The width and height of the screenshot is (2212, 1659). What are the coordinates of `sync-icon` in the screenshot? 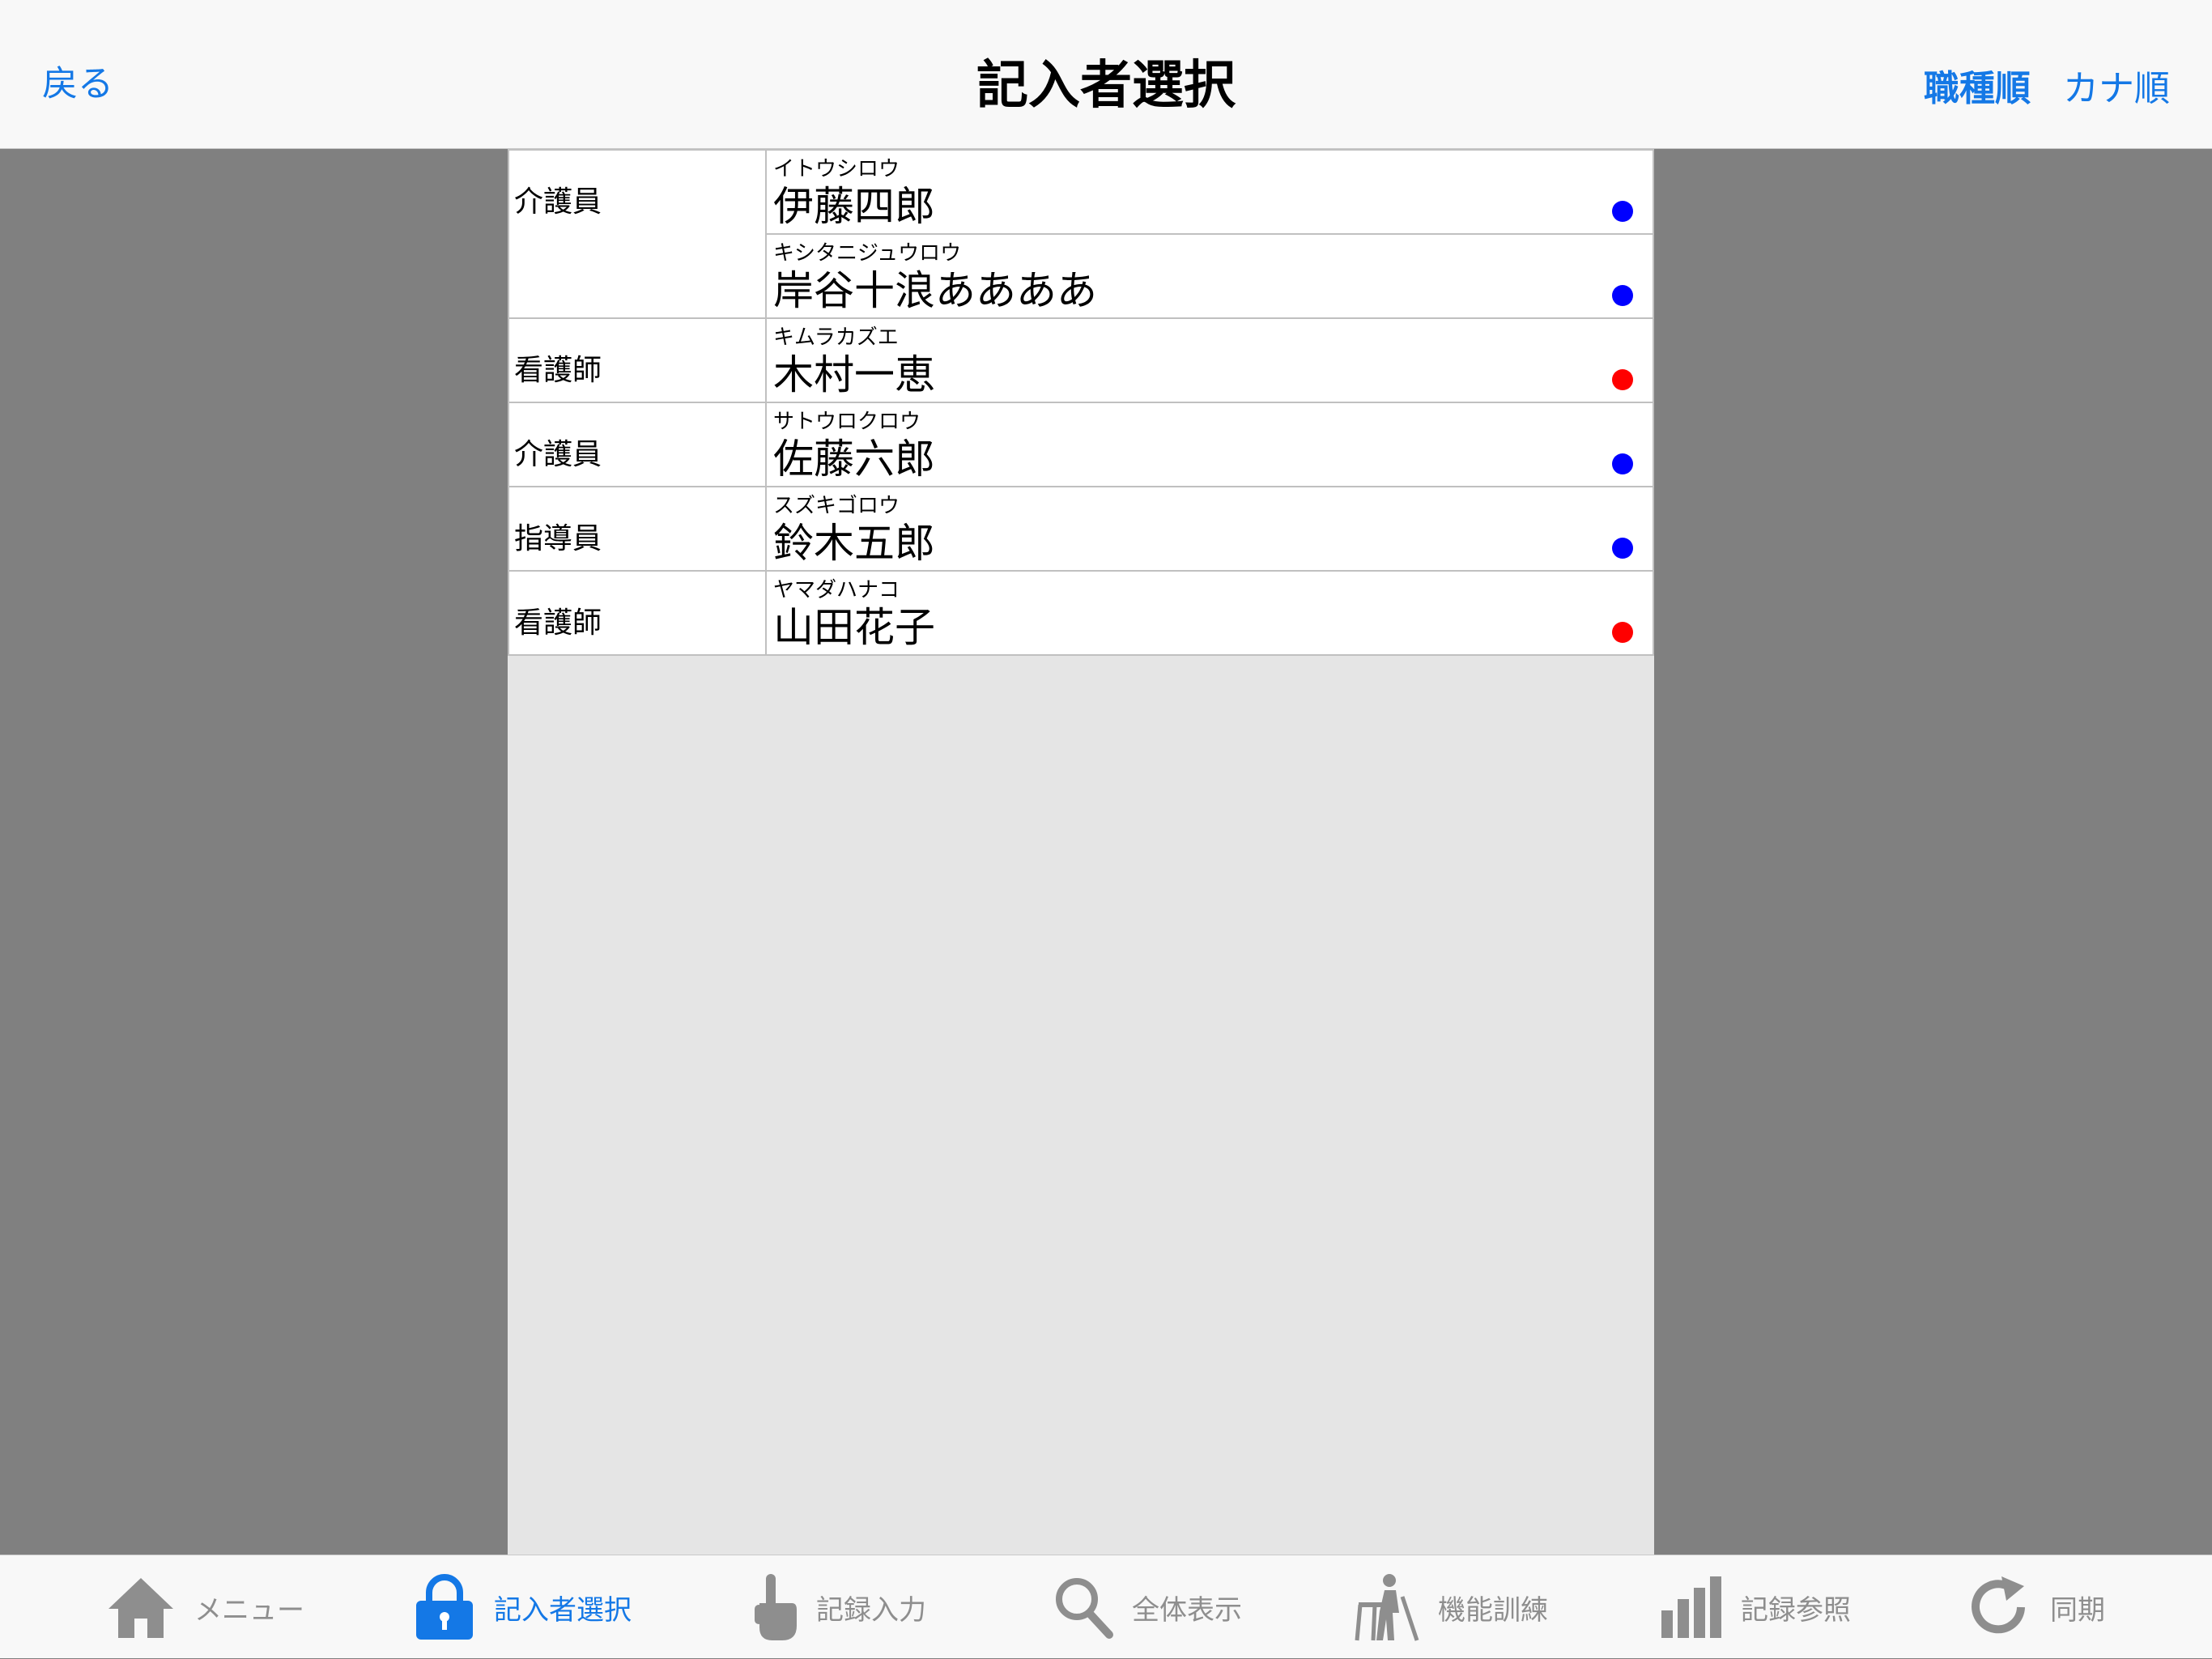 It's located at (1998, 1607).